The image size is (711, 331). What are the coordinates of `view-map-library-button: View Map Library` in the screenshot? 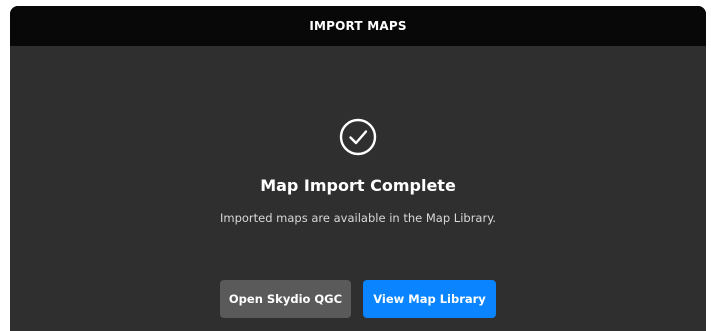 It's located at (429, 299).